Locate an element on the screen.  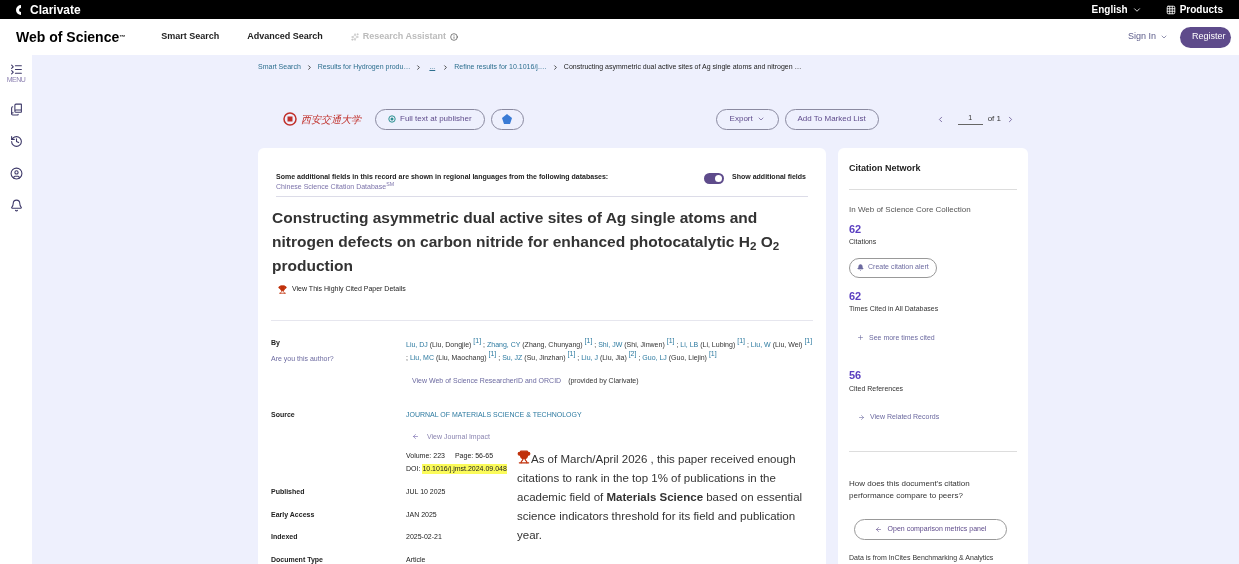
grid-icon is located at coordinates (1170, 9).